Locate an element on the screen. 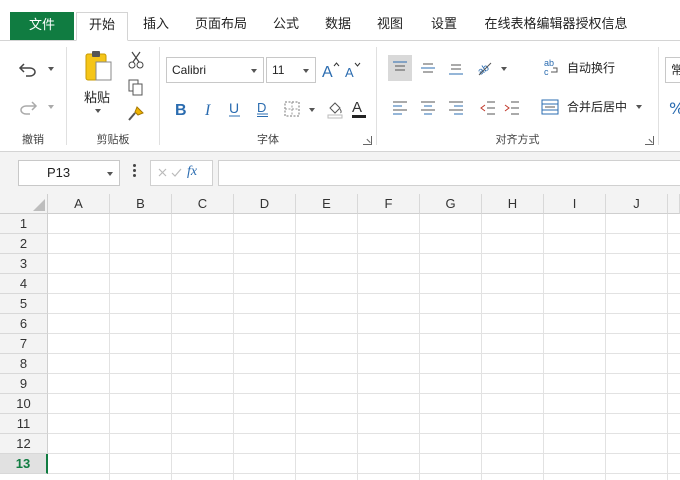 The width and height of the screenshot is (680, 480). row-header: 11 is located at coordinates (24, 424).